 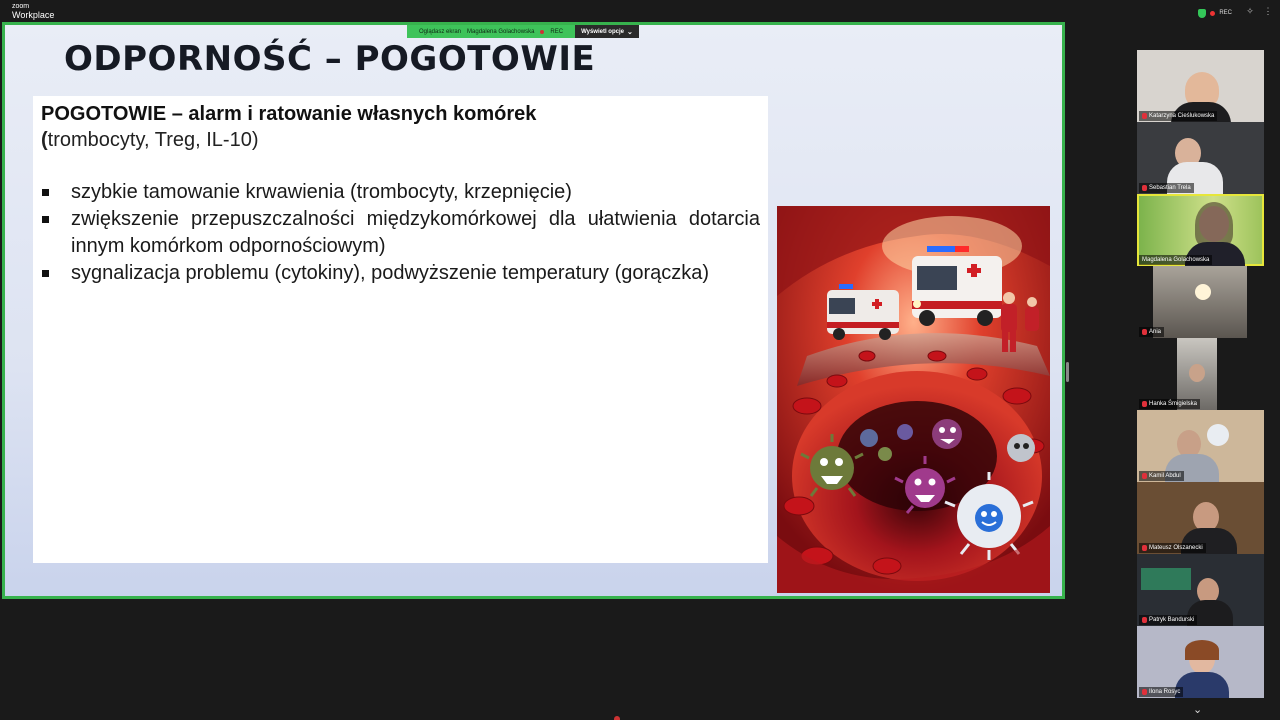 What do you see at coordinates (1268, 12) in the screenshot?
I see `view-options-icon: ⋮` at bounding box center [1268, 12].